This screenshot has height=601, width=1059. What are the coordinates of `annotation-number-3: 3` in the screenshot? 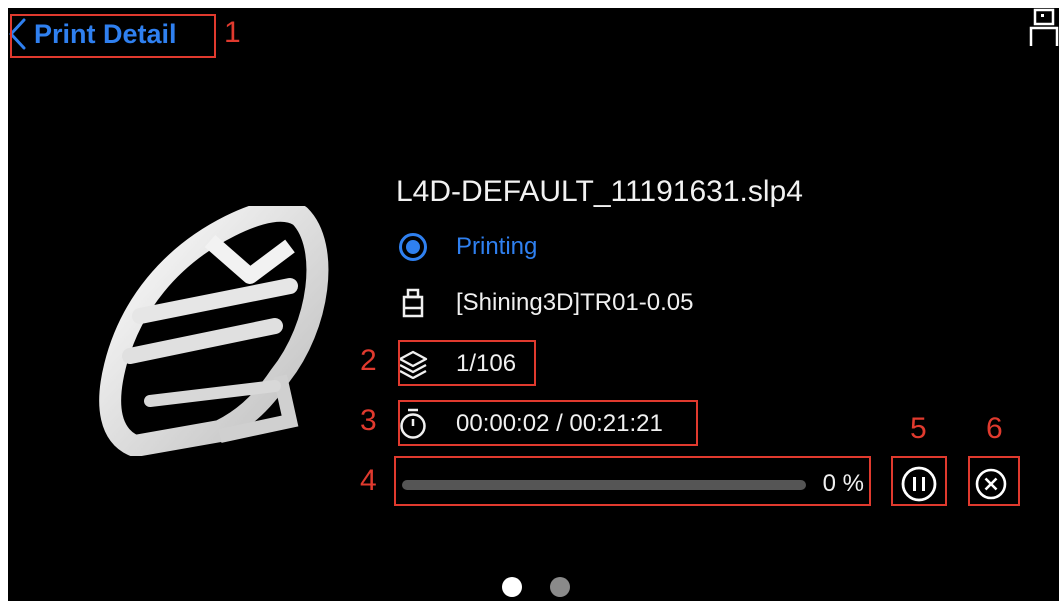 It's located at (368, 420).